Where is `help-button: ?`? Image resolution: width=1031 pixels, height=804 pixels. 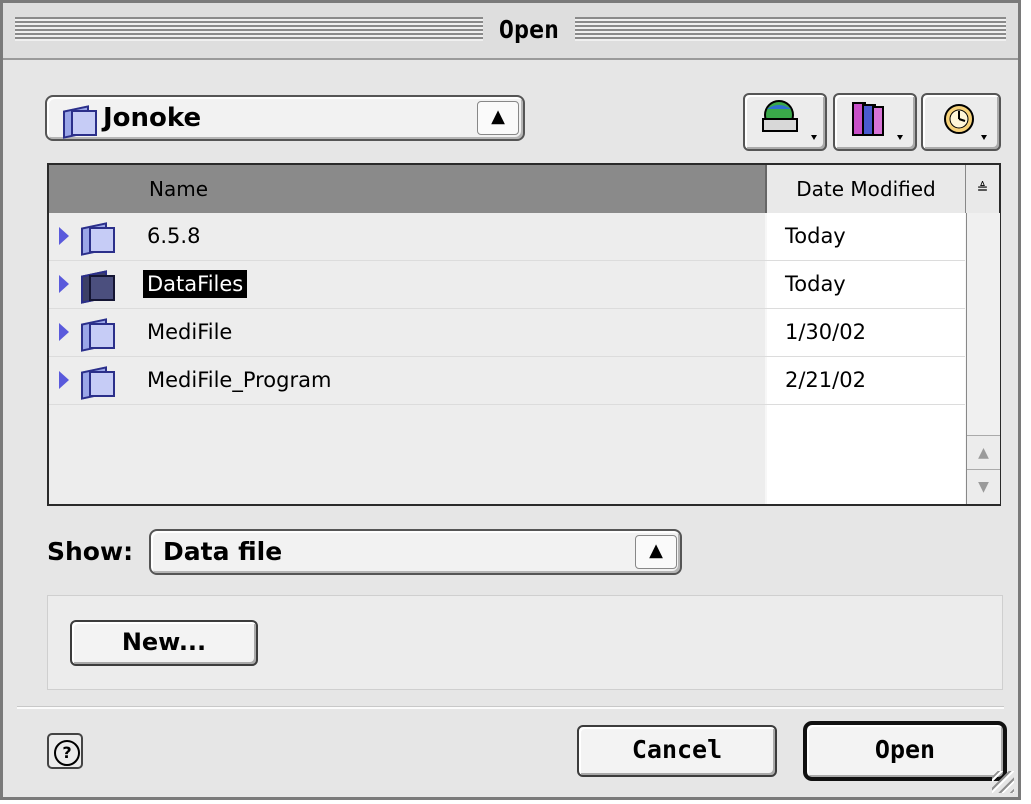
help-button: ? is located at coordinates (65, 751).